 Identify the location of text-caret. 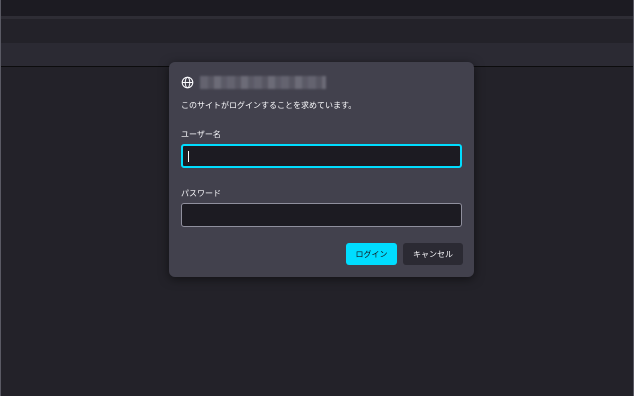
(188, 156).